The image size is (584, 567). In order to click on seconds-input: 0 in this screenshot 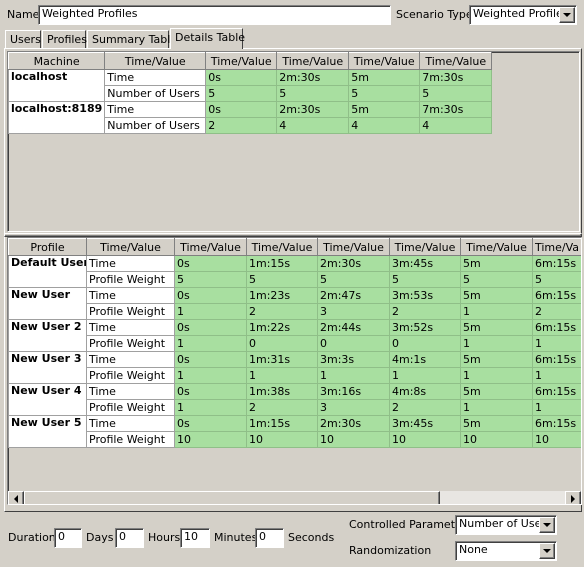, I will do `click(269, 538)`.